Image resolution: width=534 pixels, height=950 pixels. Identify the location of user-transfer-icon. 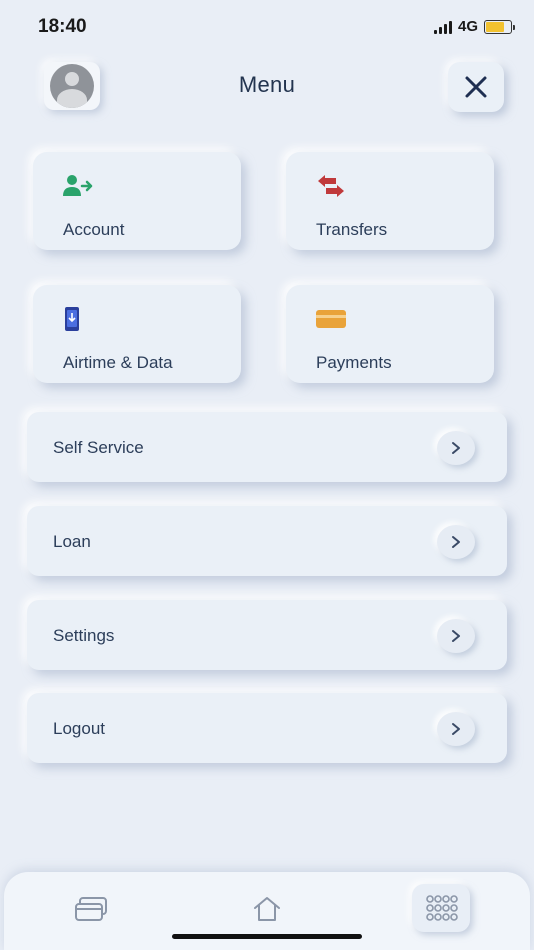
(78, 186).